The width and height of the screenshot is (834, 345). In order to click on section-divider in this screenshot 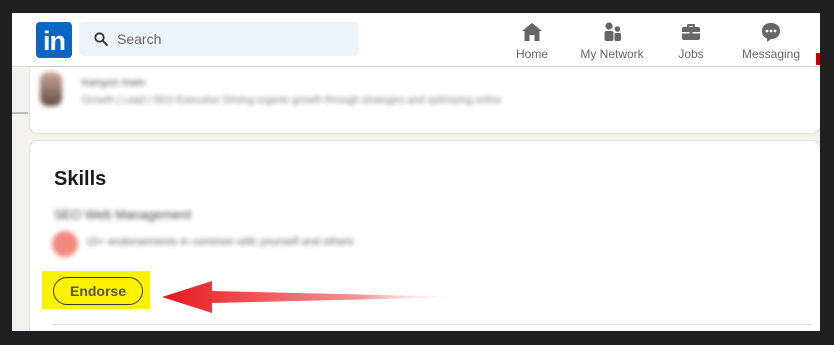, I will do `click(432, 324)`.